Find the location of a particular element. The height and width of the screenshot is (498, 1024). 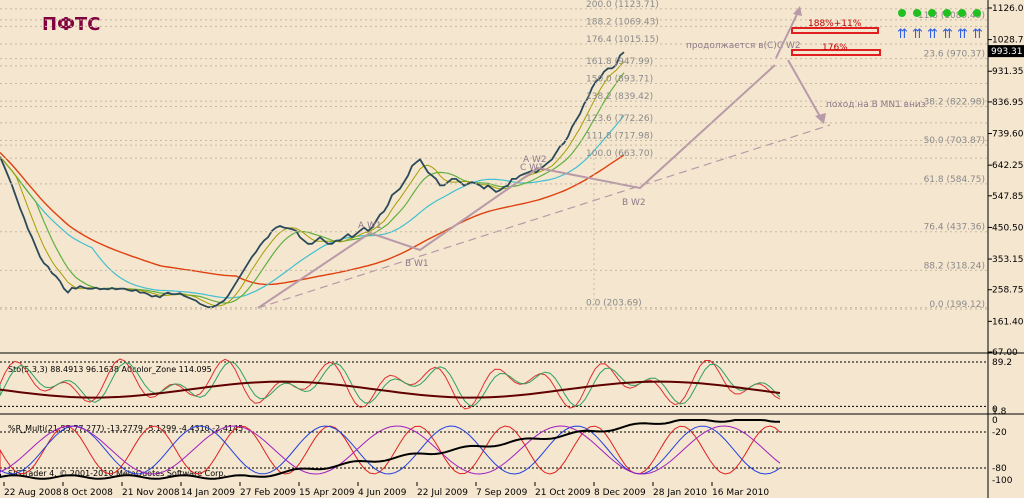

date-label-6: 4 Jun 2009 is located at coordinates (382, 493).